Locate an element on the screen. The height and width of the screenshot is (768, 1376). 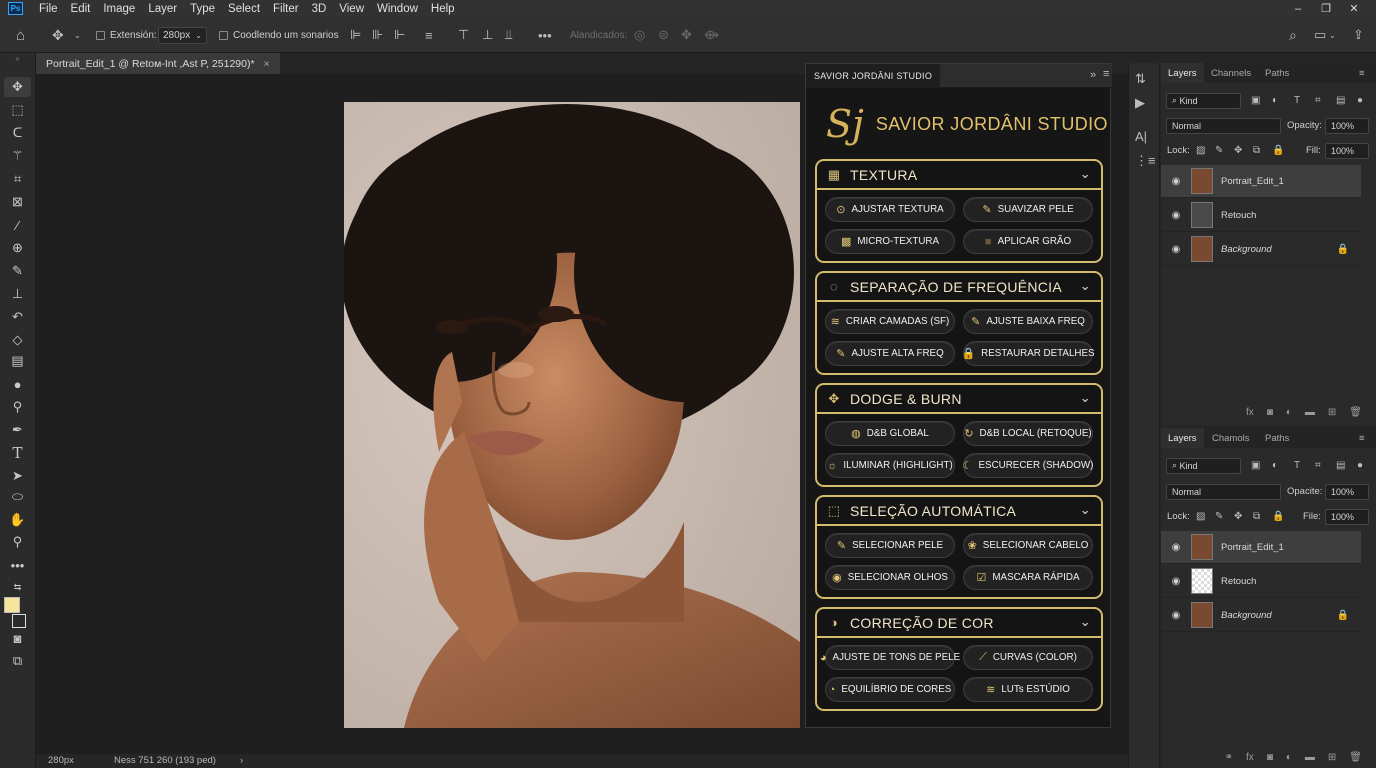
close-window-button: ✕ is located at coordinates (1354, 8).